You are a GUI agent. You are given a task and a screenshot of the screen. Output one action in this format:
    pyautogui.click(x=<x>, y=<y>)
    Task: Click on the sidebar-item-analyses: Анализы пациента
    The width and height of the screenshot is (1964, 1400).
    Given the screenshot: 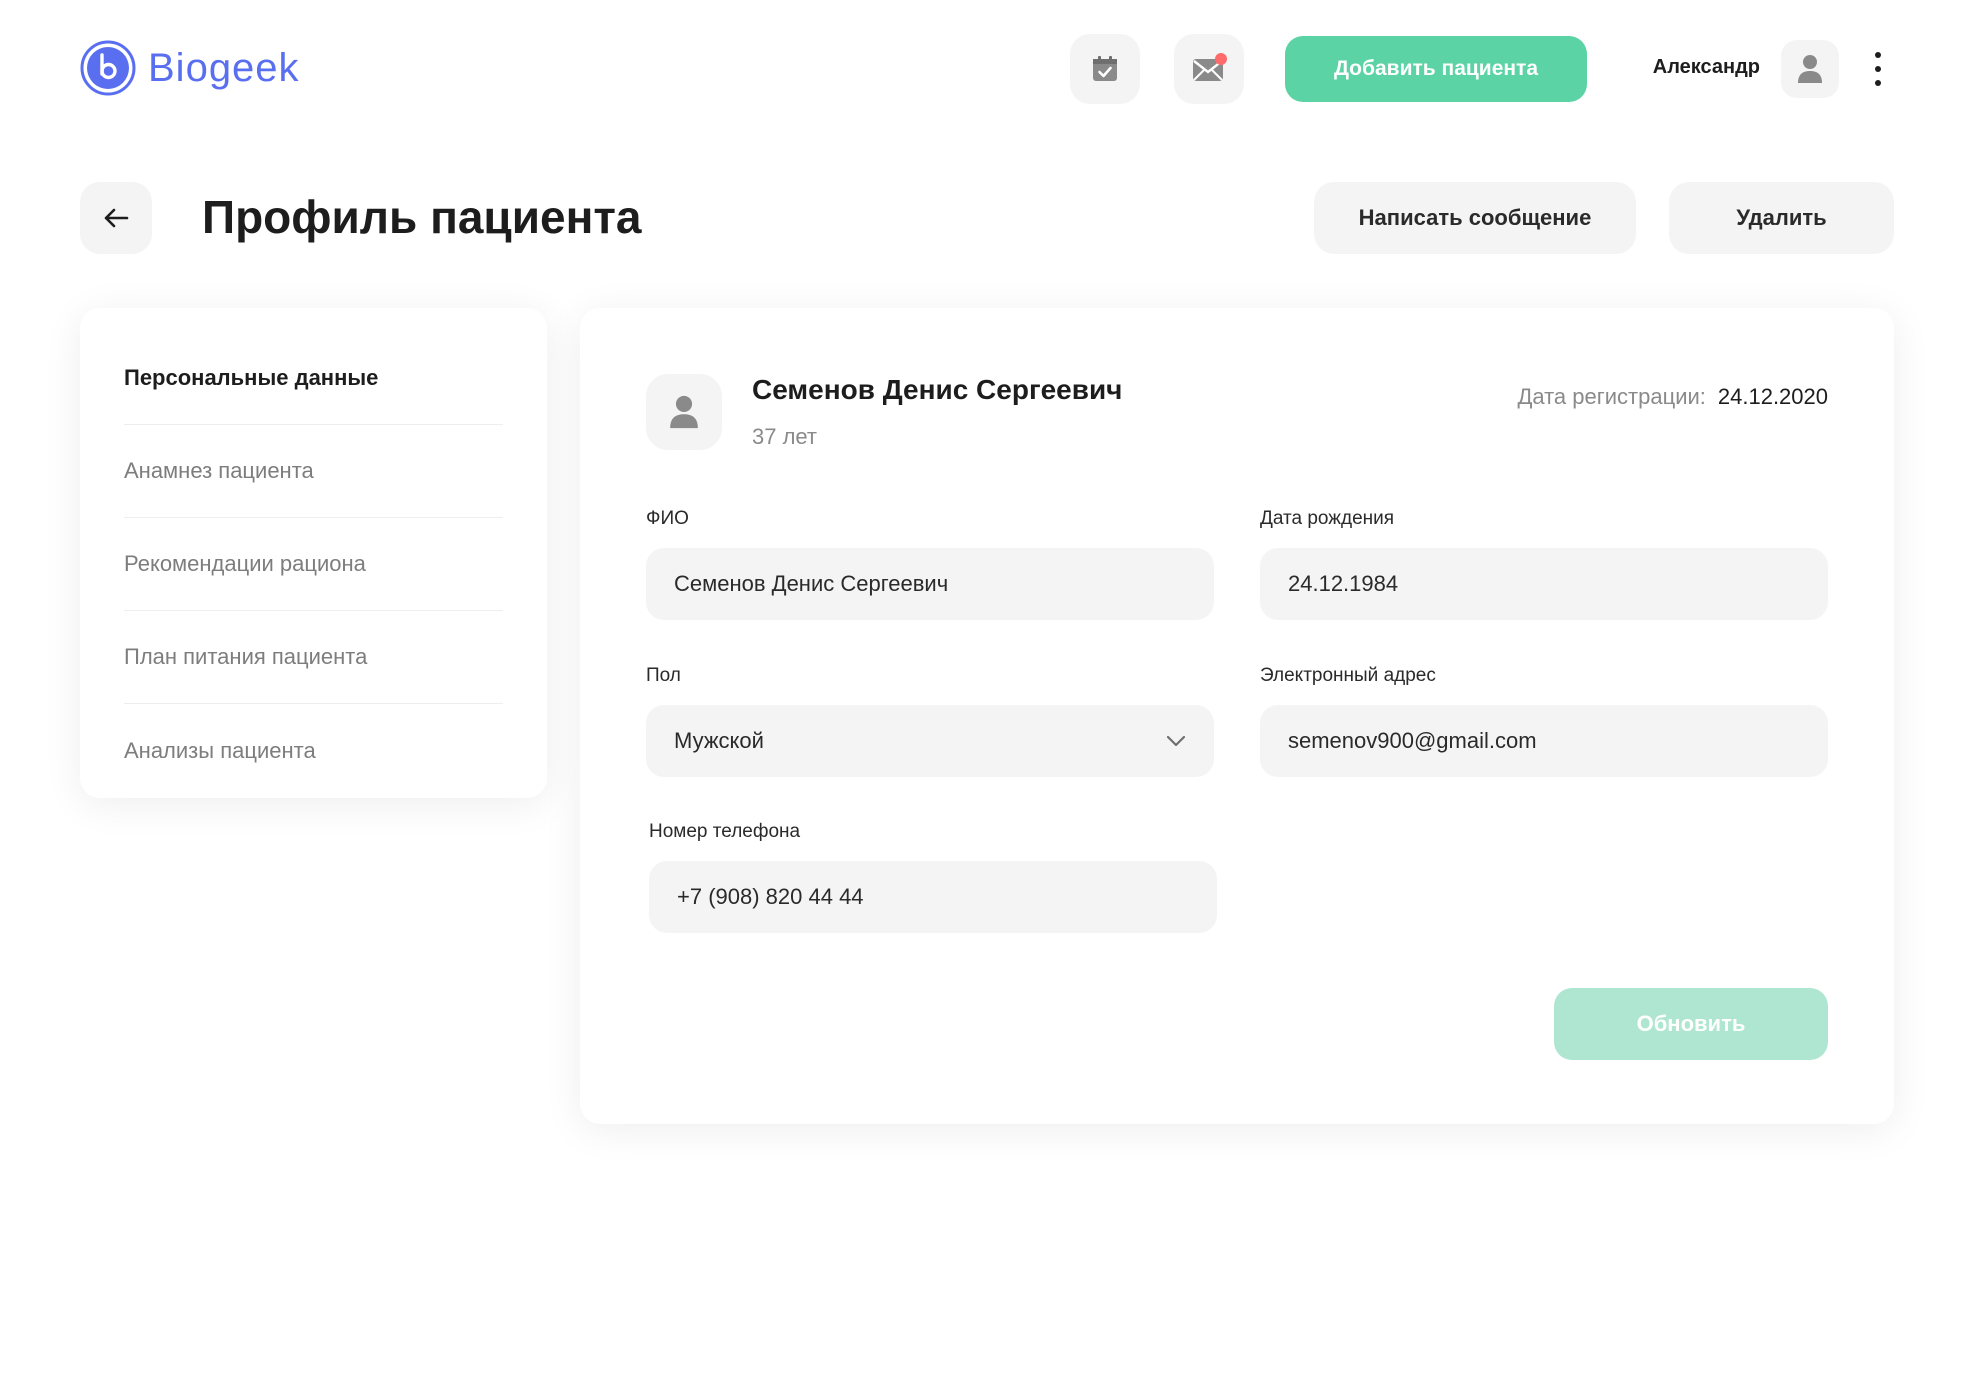 What is the action you would take?
    pyautogui.click(x=313, y=750)
    